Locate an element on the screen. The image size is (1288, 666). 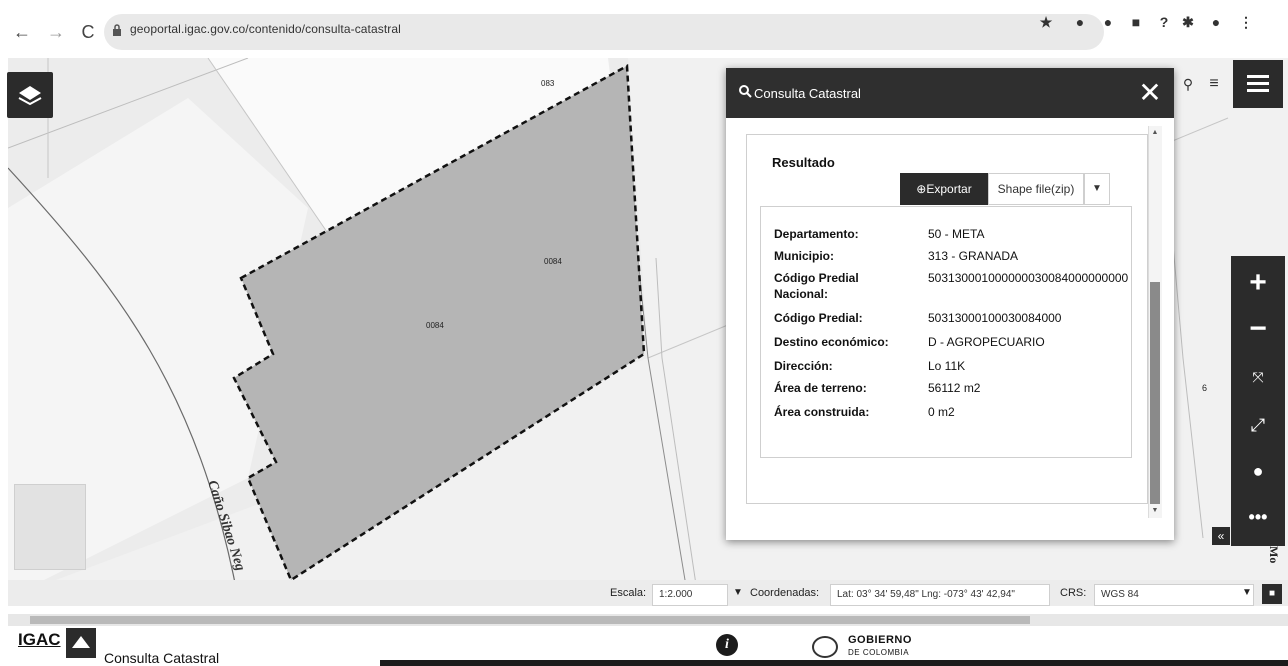
extension-icon-4: ? is located at coordinates (1164, 22).